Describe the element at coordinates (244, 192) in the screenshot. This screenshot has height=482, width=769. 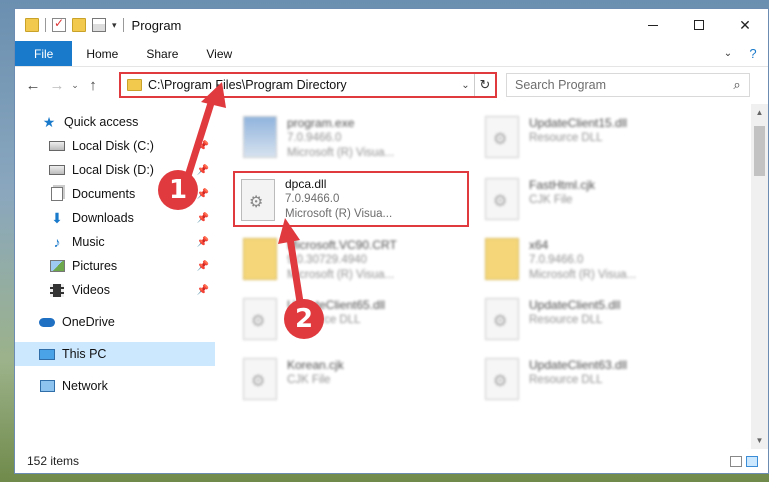
I see `annotation-arrows` at that location.